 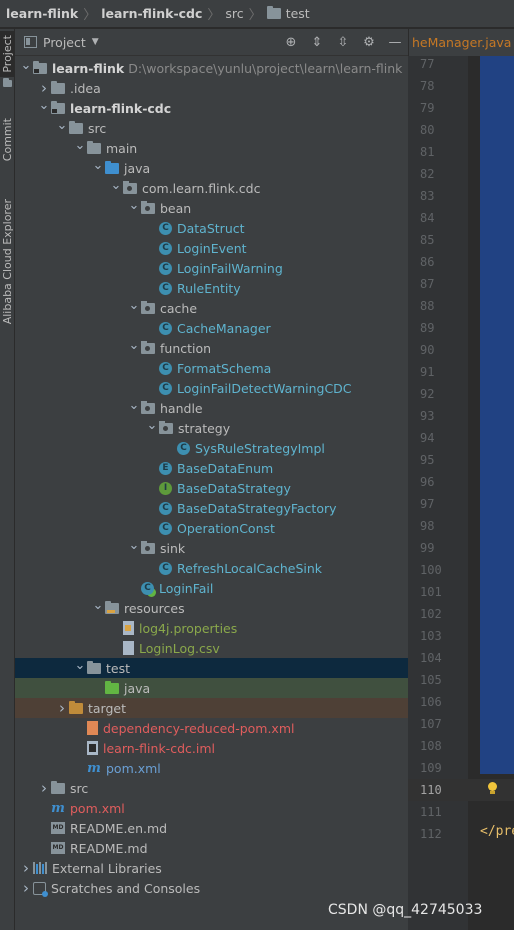 I want to click on tree-item-label: java, so click(x=137, y=688).